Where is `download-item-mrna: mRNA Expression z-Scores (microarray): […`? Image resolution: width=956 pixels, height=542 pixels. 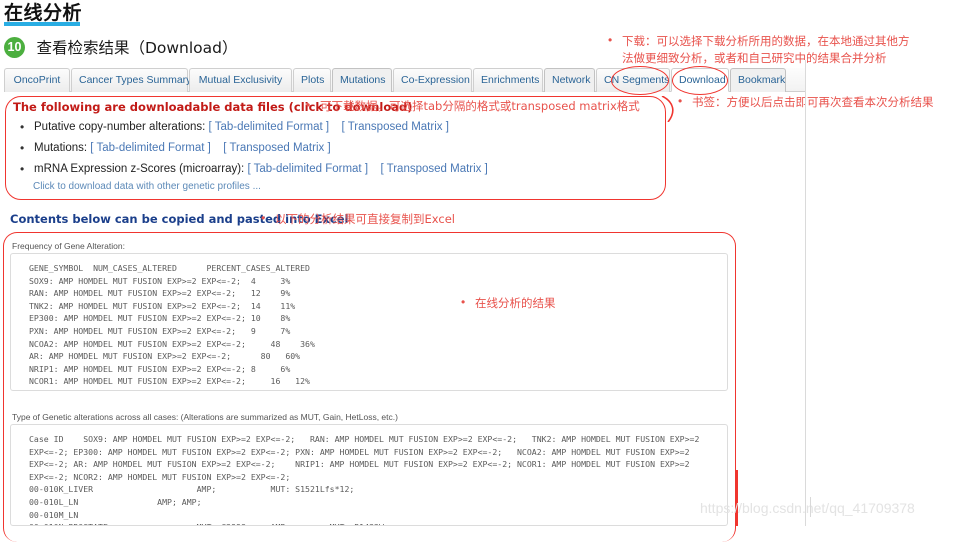 download-item-mrna: mRNA Expression z-Scores (microarray): [… is located at coordinates (254, 169).